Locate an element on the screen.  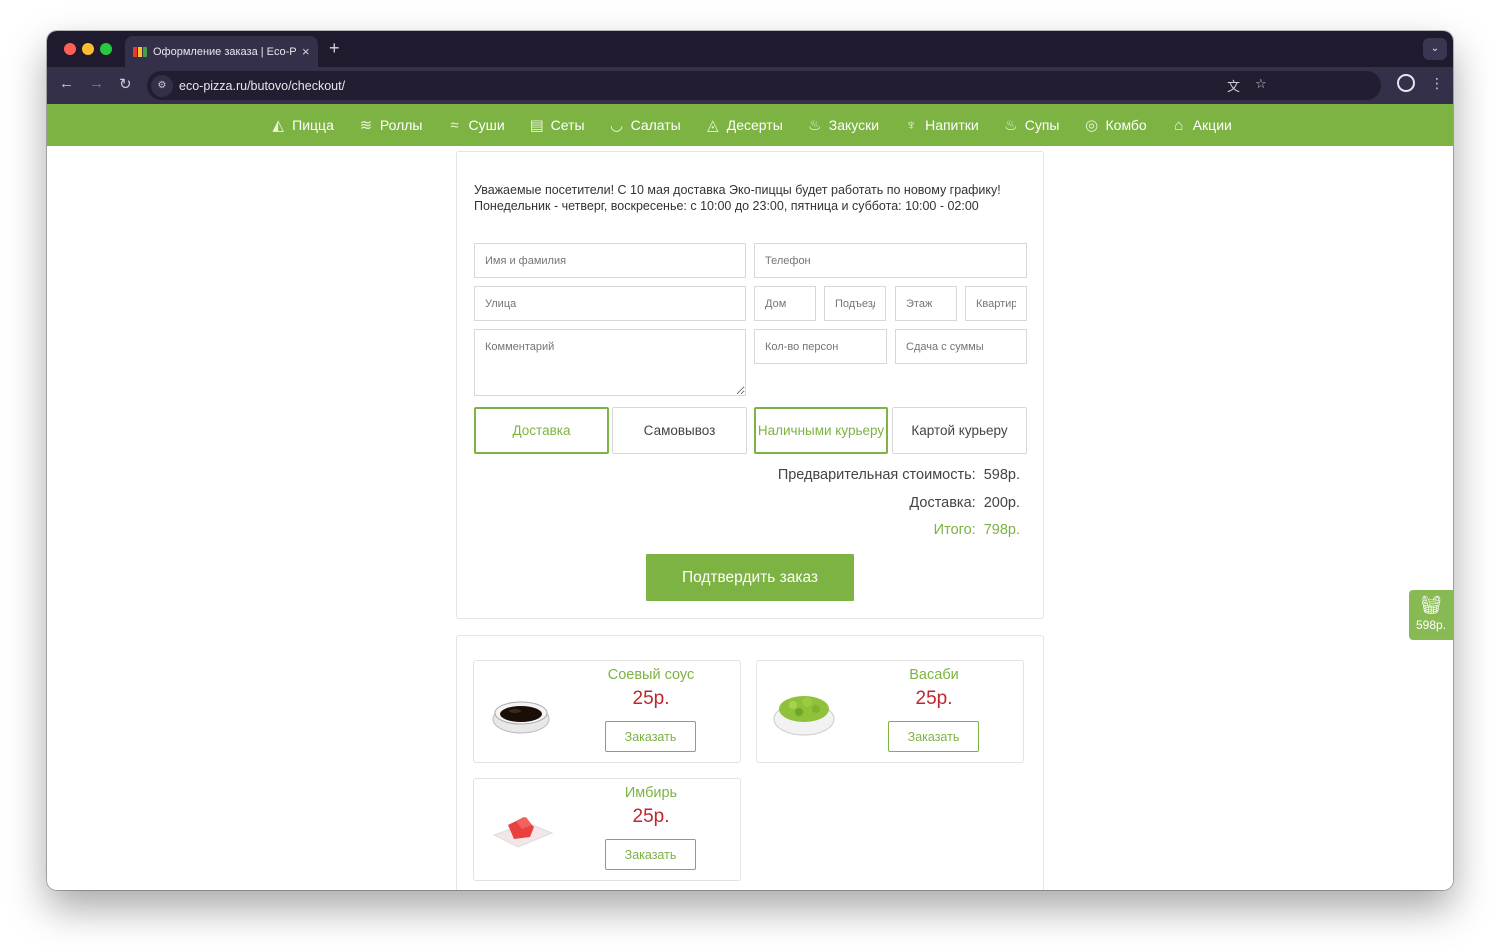
active-tab: Оформление заказа | Eco-P × is located at coordinates (221, 51).